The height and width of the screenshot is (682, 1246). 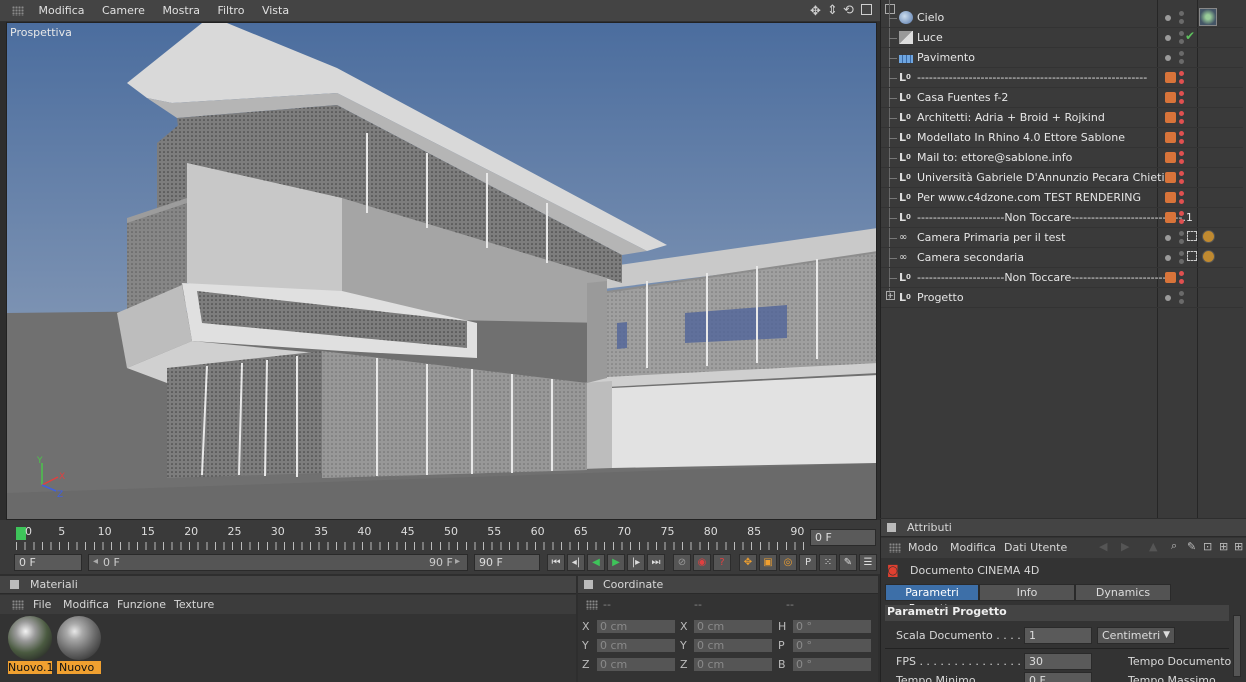 I want to click on object-row: L0 Architetti: Adria + Broid + Rojkind, so click(x=1062, y=118).